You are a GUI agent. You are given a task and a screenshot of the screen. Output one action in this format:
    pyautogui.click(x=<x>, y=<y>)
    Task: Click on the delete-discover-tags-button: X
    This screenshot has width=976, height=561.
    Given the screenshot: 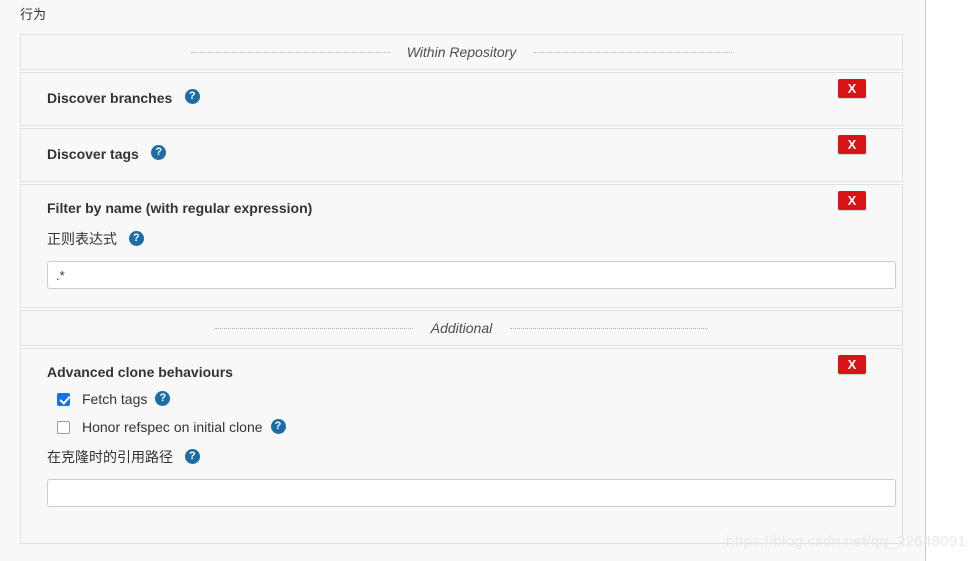 What is the action you would take?
    pyautogui.click(x=852, y=144)
    